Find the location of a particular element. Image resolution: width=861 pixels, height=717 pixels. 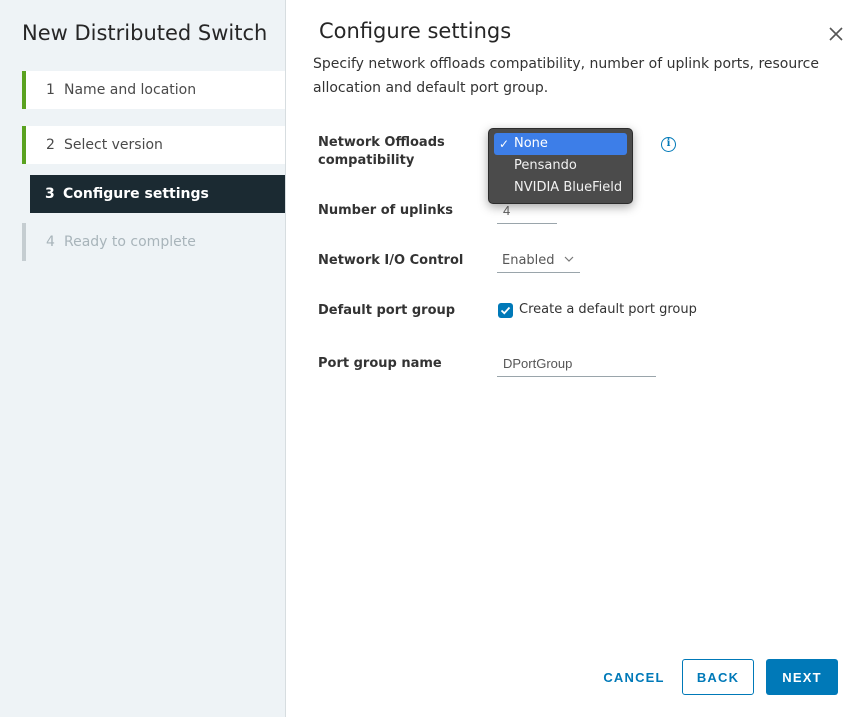

uplinks-input: 4 is located at coordinates (527, 211).